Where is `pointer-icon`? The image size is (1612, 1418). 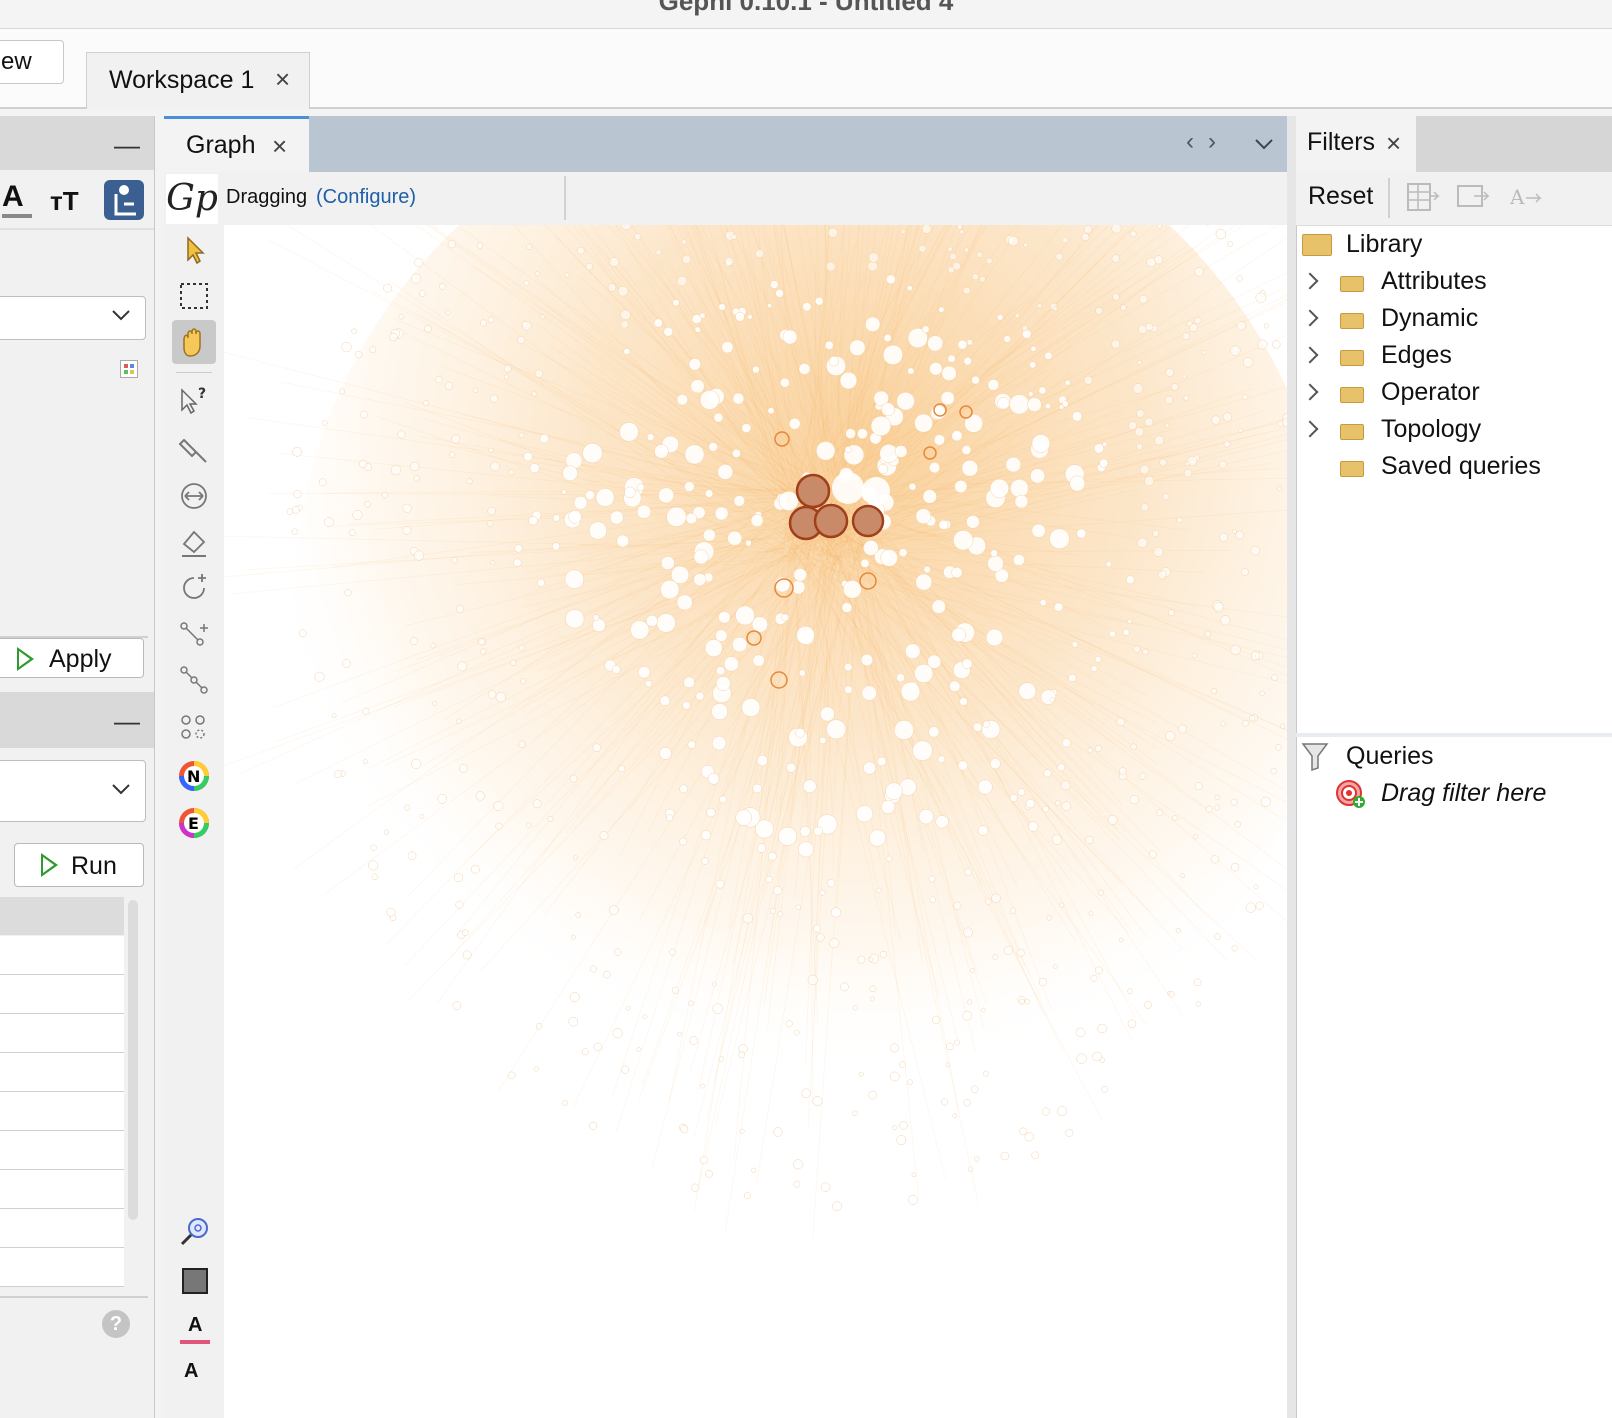
pointer-icon is located at coordinates (194, 250).